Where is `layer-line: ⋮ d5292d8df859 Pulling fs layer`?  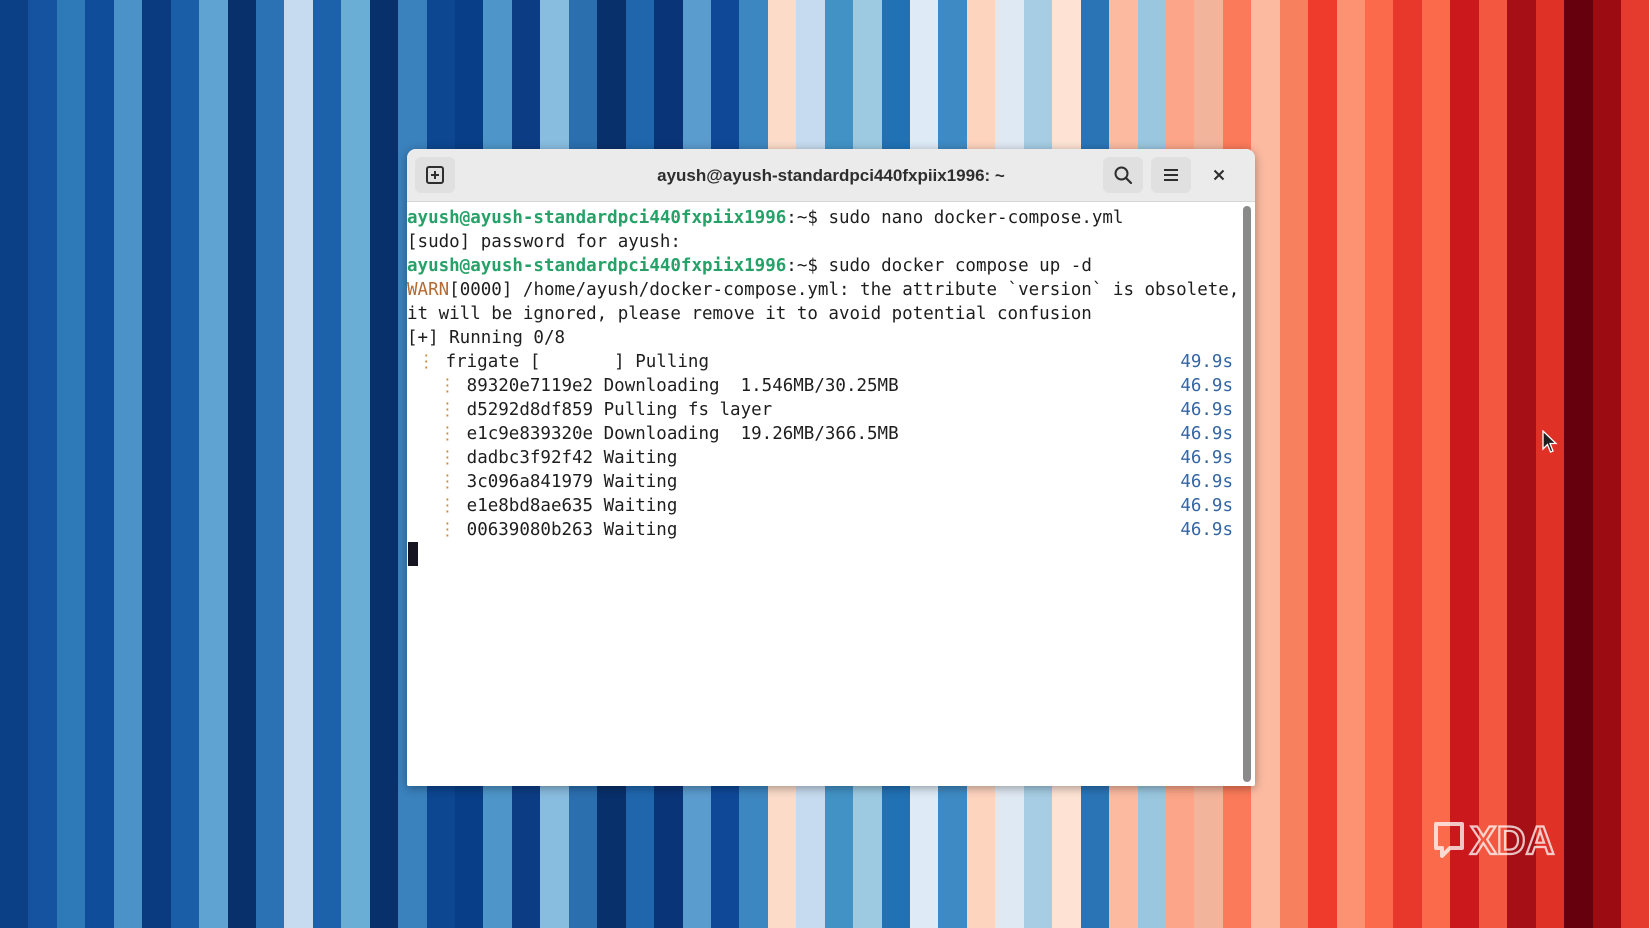
layer-line: ⋮ d5292d8df859 Pulling fs layer is located at coordinates (590, 410).